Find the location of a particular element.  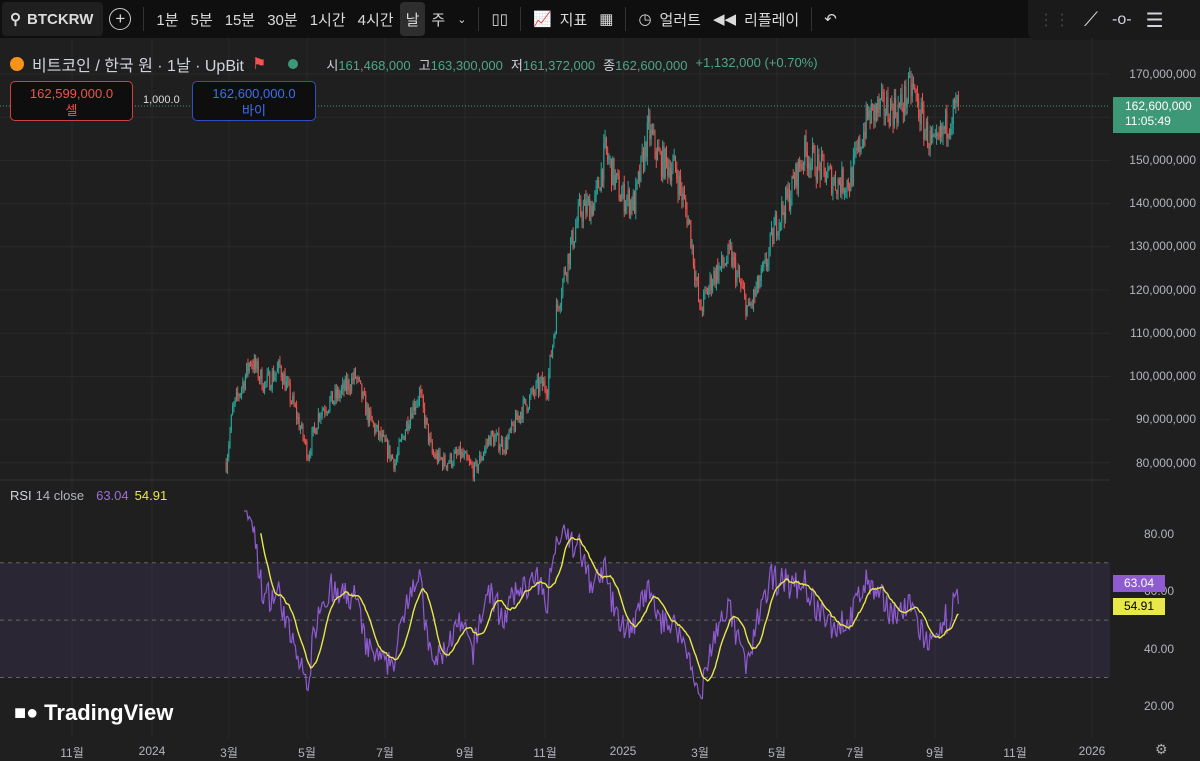

settings-gear-icon: ⚙ is located at coordinates (1161, 749).